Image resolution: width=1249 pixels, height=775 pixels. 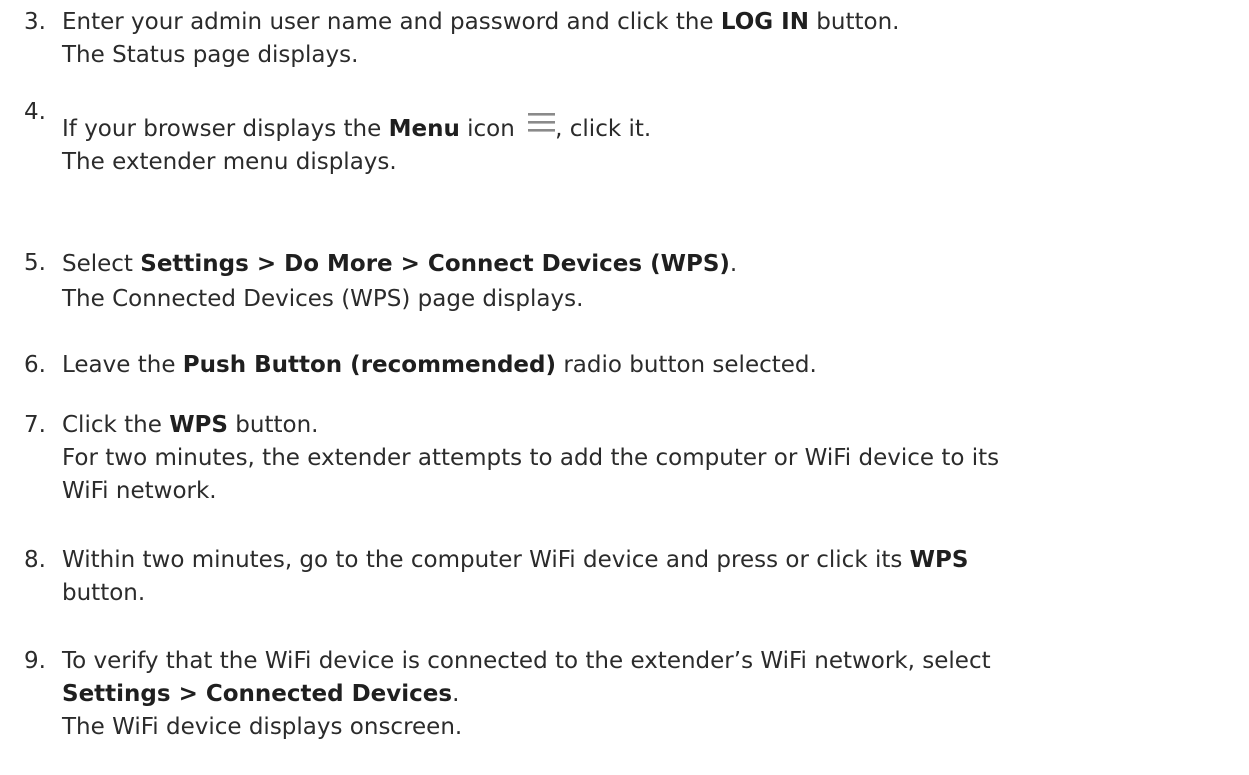 I want to click on step-number: 4., so click(x=35, y=112).